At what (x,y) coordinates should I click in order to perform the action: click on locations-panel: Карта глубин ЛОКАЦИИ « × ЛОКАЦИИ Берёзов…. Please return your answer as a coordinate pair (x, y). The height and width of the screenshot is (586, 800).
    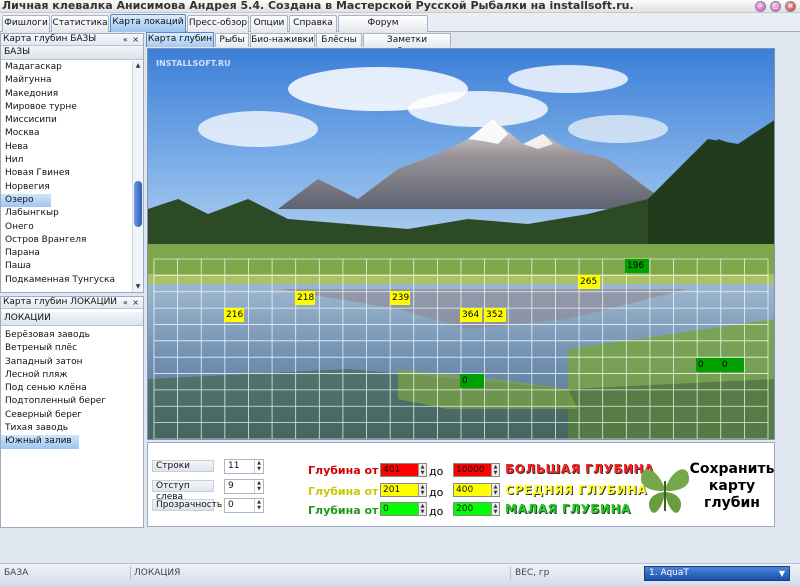
    Looking at the image, I should click on (72, 412).